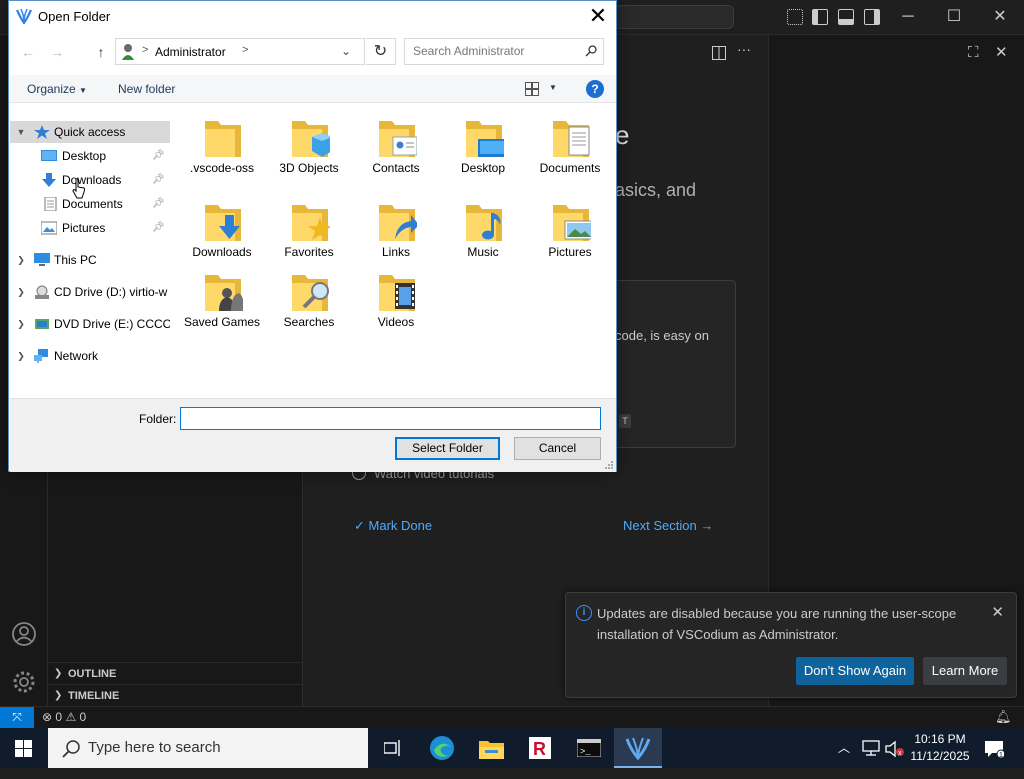 The image size is (1024, 779). Describe the element at coordinates (795, 17) in the screenshot. I see `customize-layout-icon` at that location.